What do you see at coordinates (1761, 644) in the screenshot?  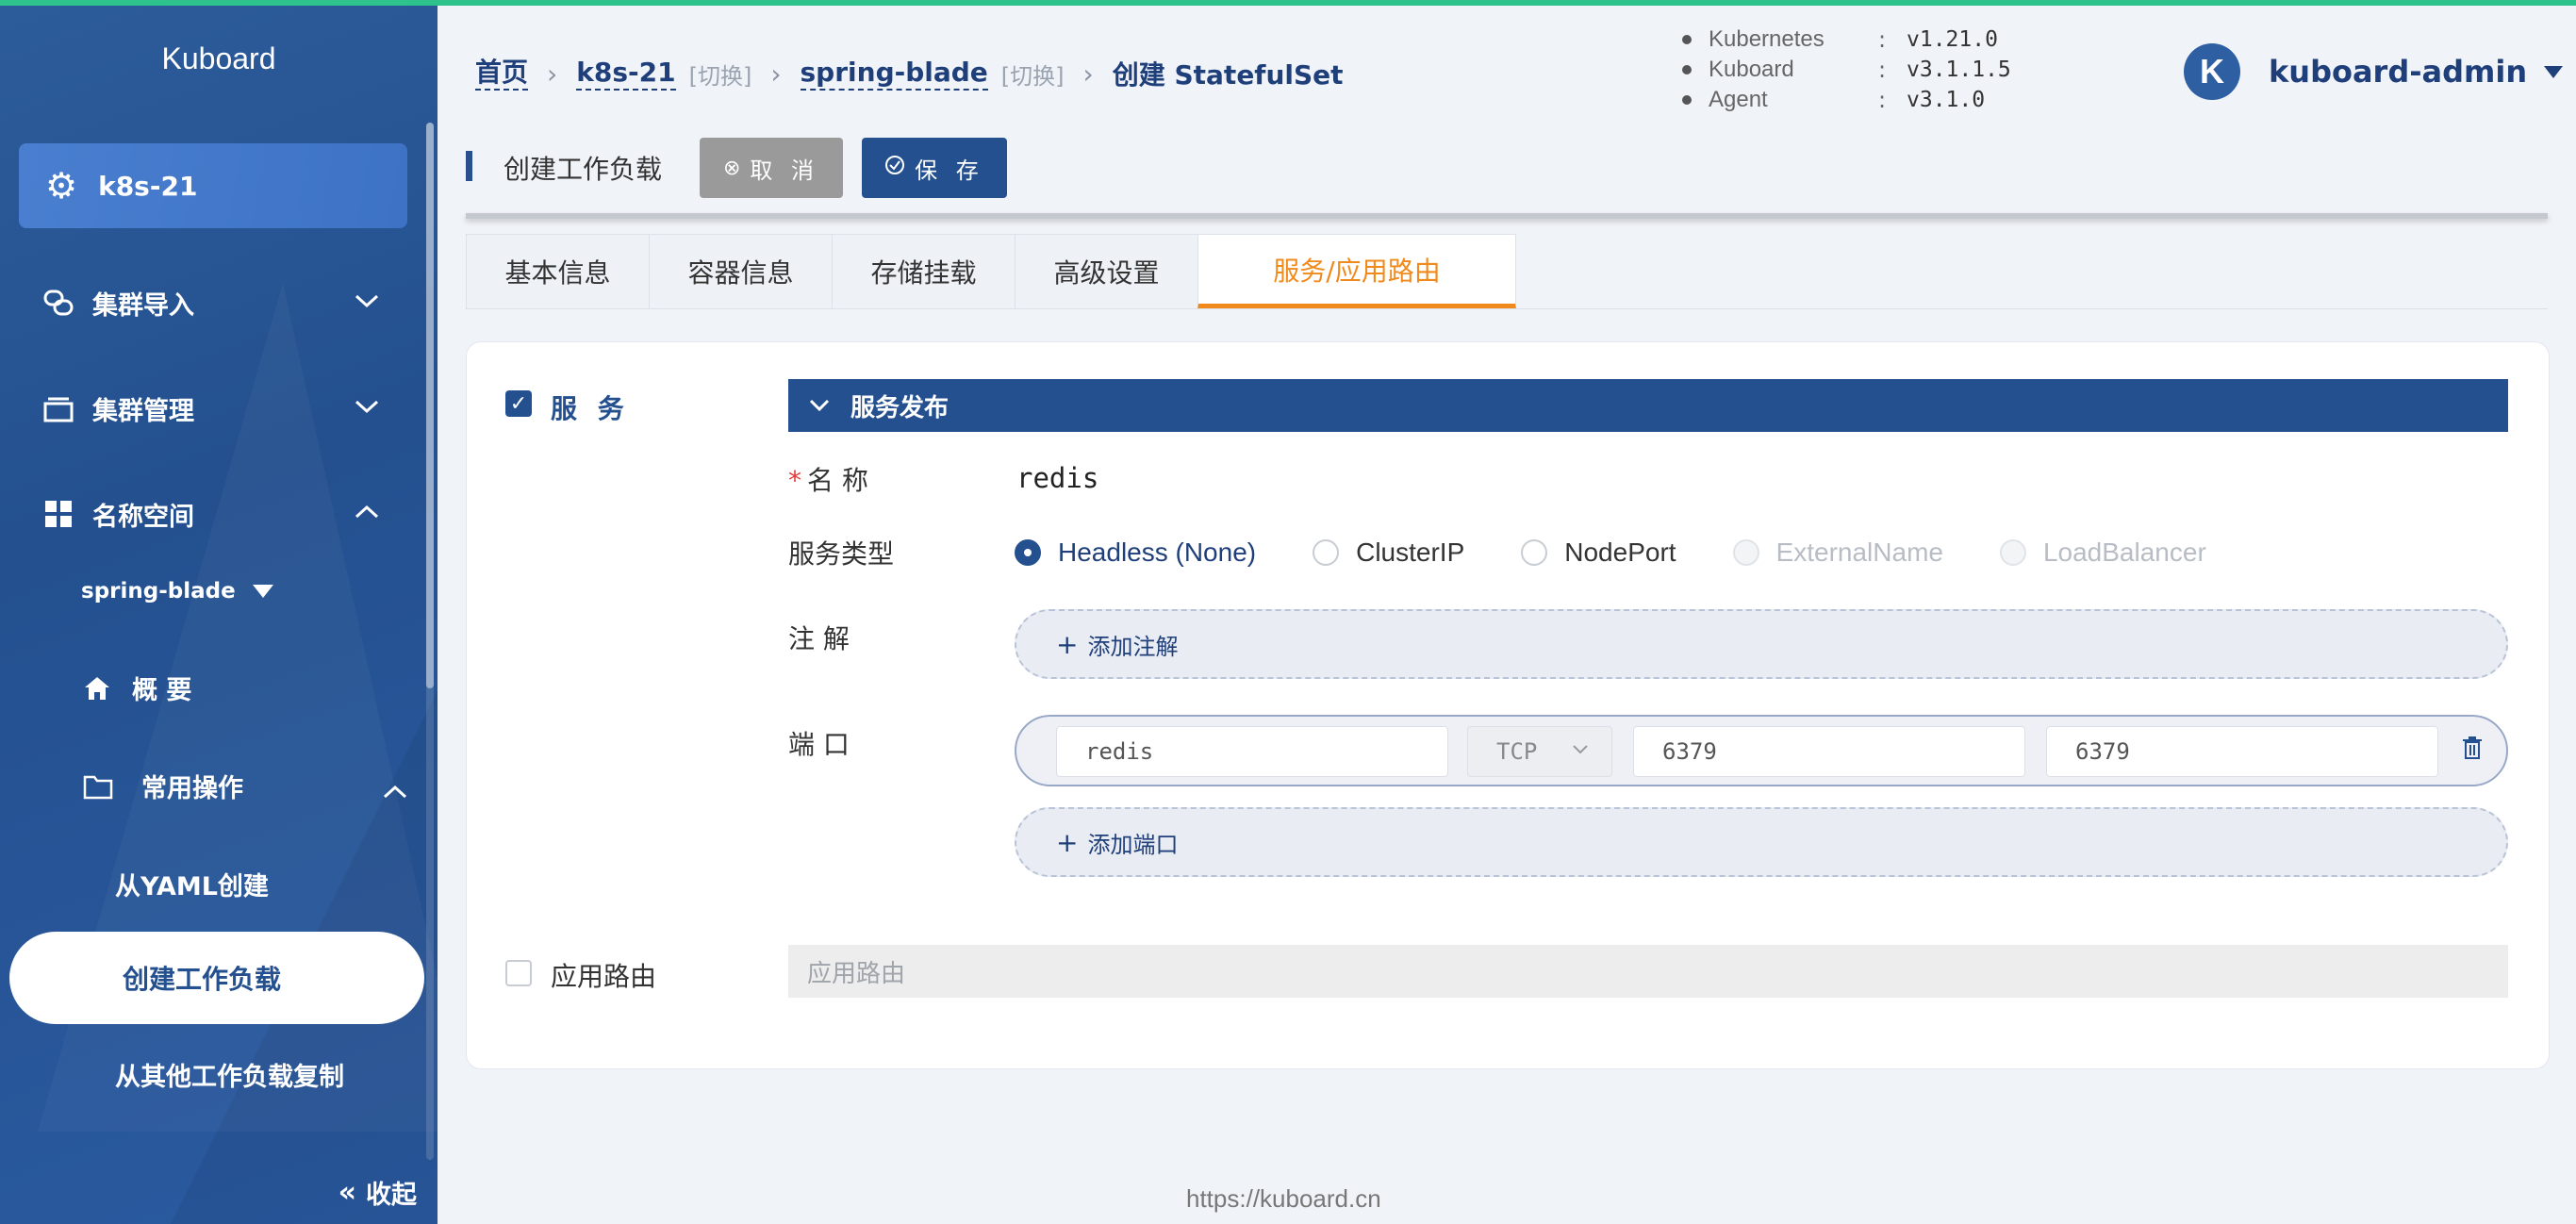 I see `add-annotation-button: + 添加注解` at bounding box center [1761, 644].